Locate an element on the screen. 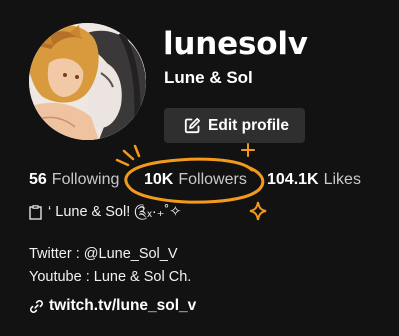  following-stat: 56 Following is located at coordinates (85, 180).